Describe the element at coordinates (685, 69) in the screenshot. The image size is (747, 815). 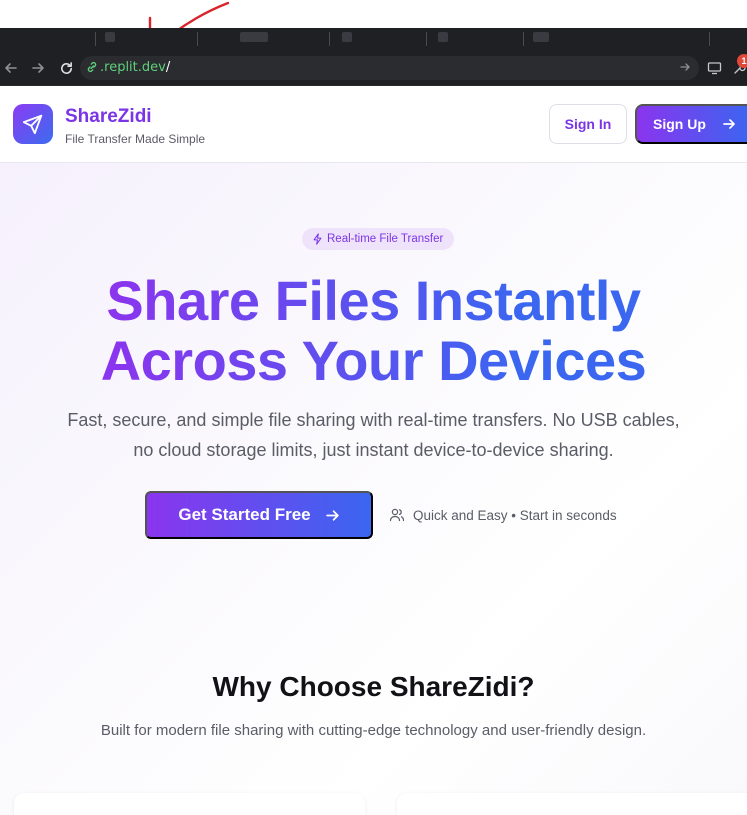
I see `go-arrow-icon` at that location.